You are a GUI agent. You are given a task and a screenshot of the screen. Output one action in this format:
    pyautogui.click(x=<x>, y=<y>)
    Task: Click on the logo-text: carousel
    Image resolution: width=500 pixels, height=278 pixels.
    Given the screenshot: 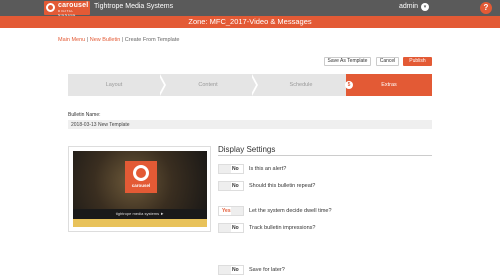 What is the action you would take?
    pyautogui.click(x=73, y=5)
    